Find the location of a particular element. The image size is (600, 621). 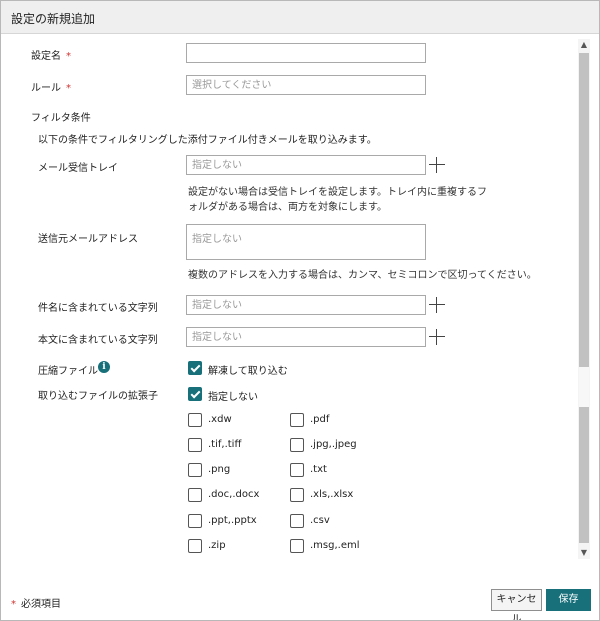

sender-label: 送信元メールアドレス is located at coordinates (88, 239).